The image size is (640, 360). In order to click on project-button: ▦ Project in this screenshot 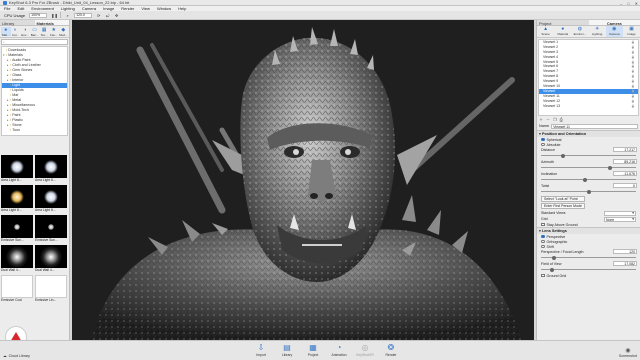, I will do `click(313, 350)`.